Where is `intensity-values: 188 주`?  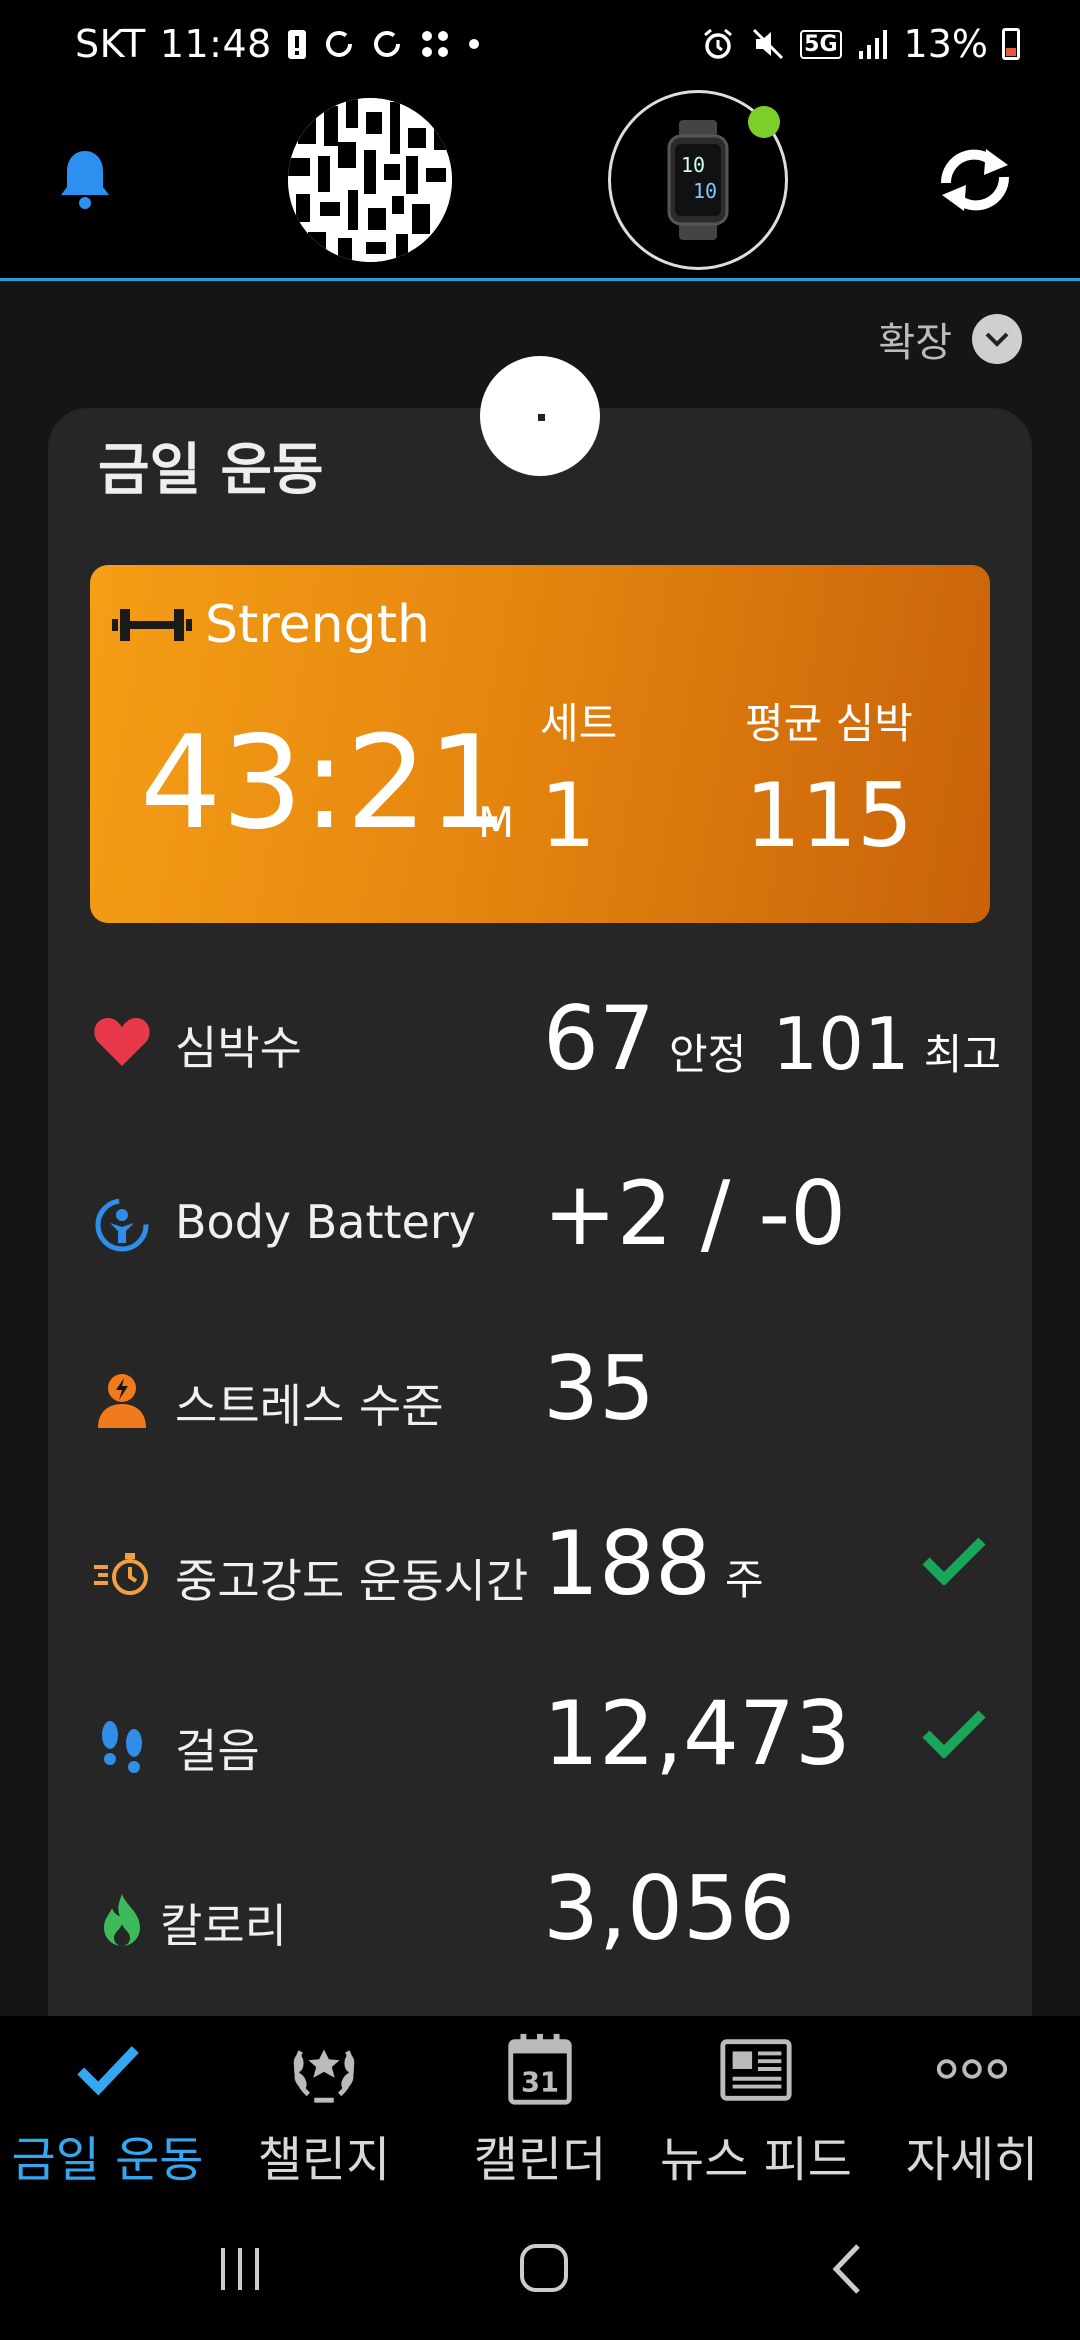
intensity-values: 188 주 is located at coordinates (666, 1564).